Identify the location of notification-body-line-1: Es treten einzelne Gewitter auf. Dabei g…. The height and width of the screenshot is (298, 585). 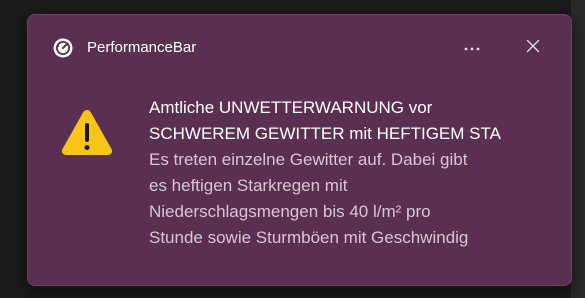
(308, 159).